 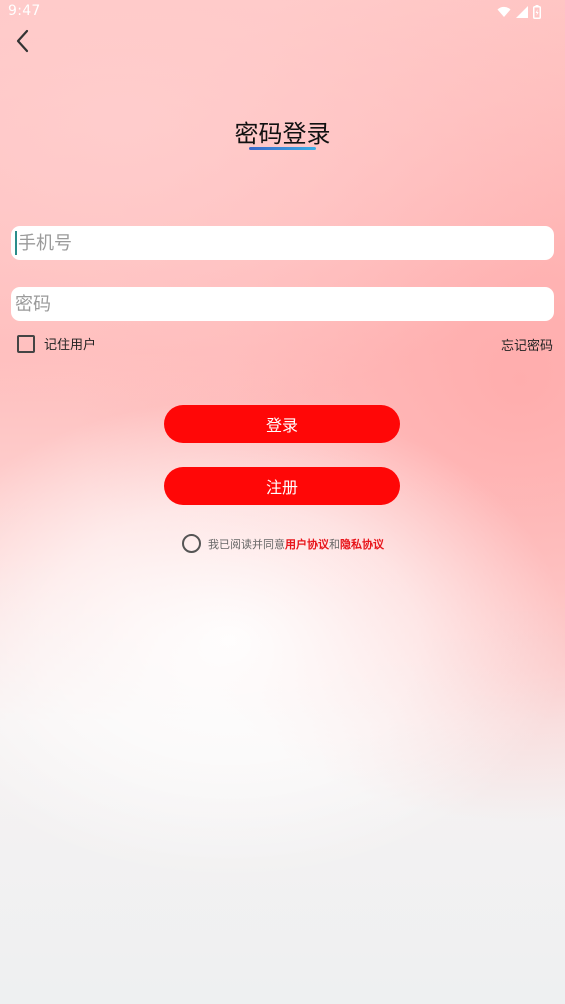 I want to click on title-underline, so click(x=282, y=148).